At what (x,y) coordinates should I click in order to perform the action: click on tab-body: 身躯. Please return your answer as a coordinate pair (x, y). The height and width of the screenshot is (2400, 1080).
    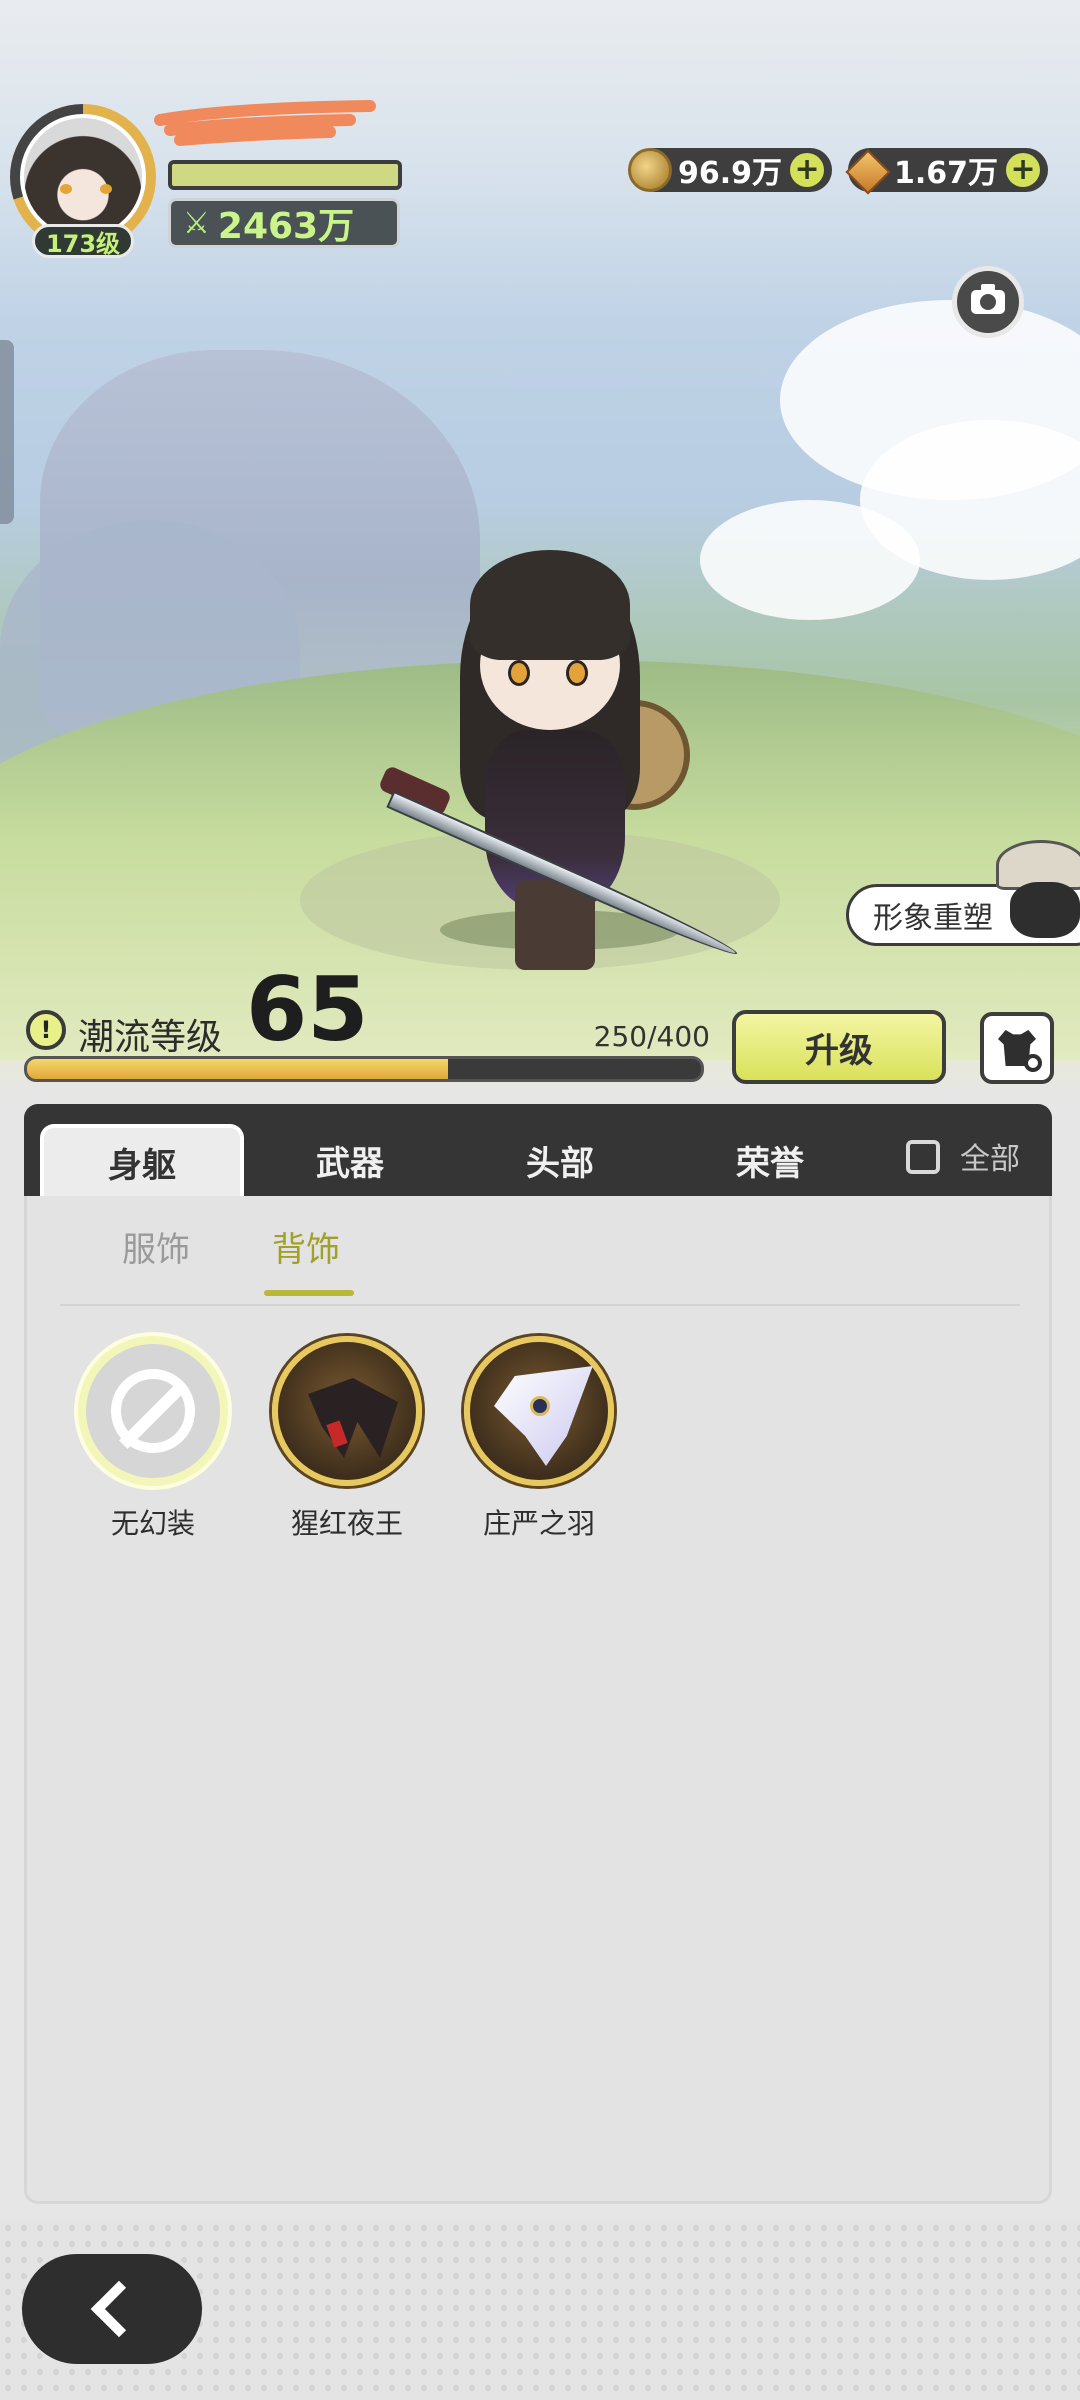
    Looking at the image, I should click on (142, 1160).